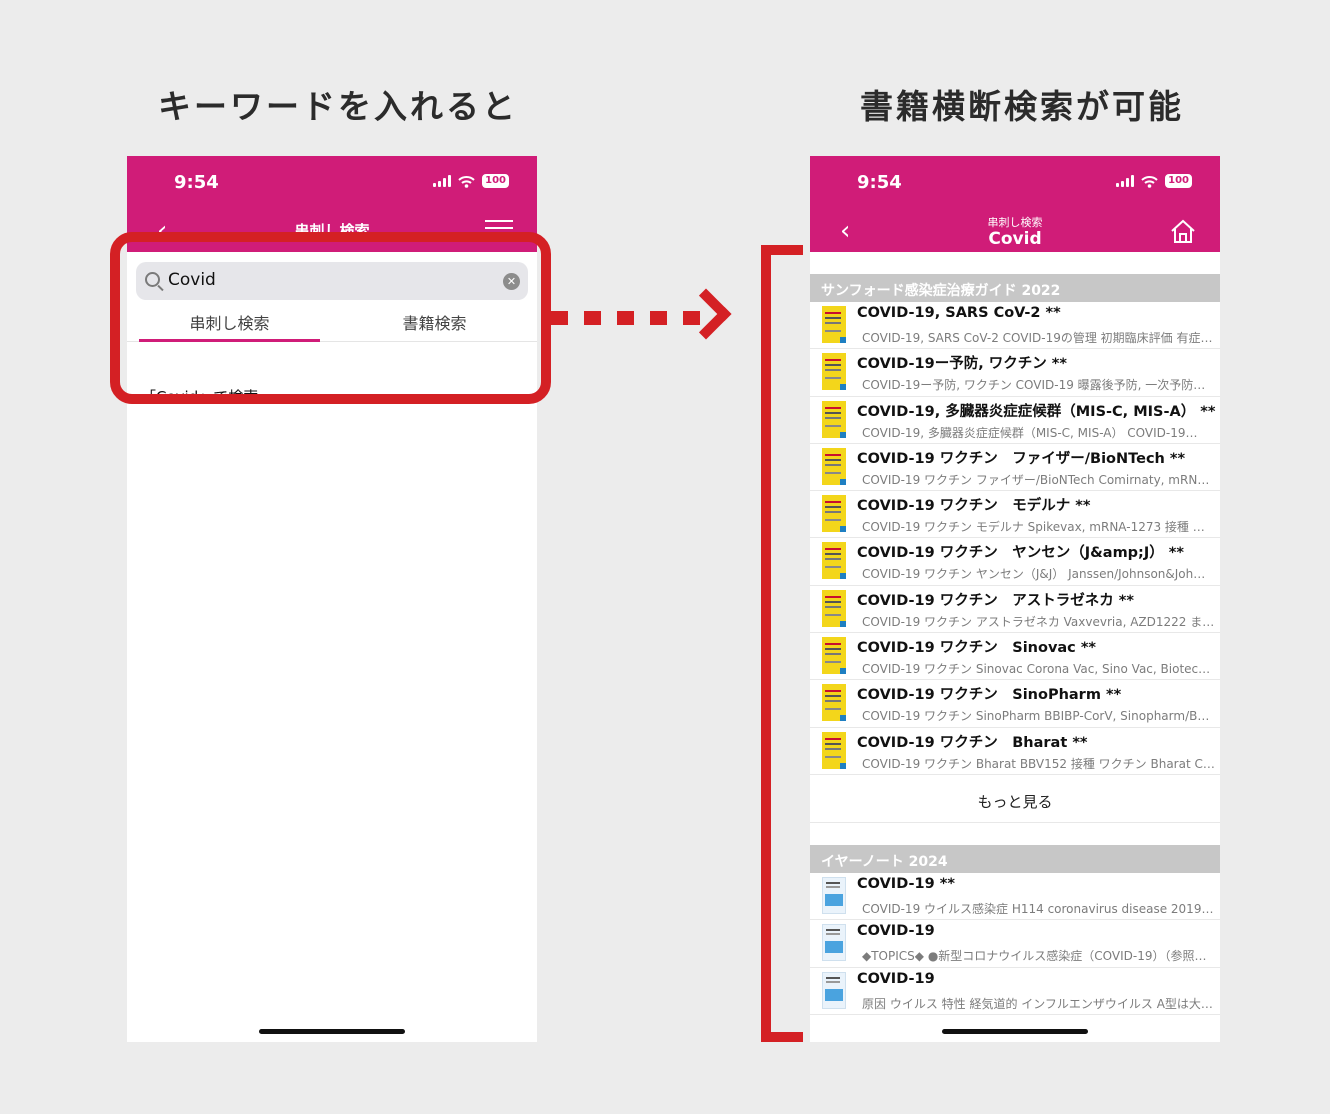 This screenshot has height=1114, width=1330. Describe the element at coordinates (1015, 858) in the screenshot. I see `section-header: イヤーノート 2024` at that location.